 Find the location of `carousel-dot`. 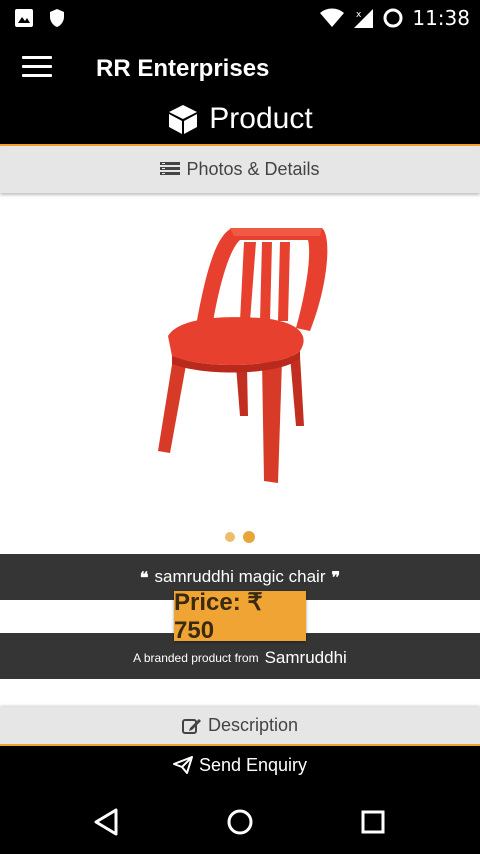

carousel-dot is located at coordinates (230, 537).